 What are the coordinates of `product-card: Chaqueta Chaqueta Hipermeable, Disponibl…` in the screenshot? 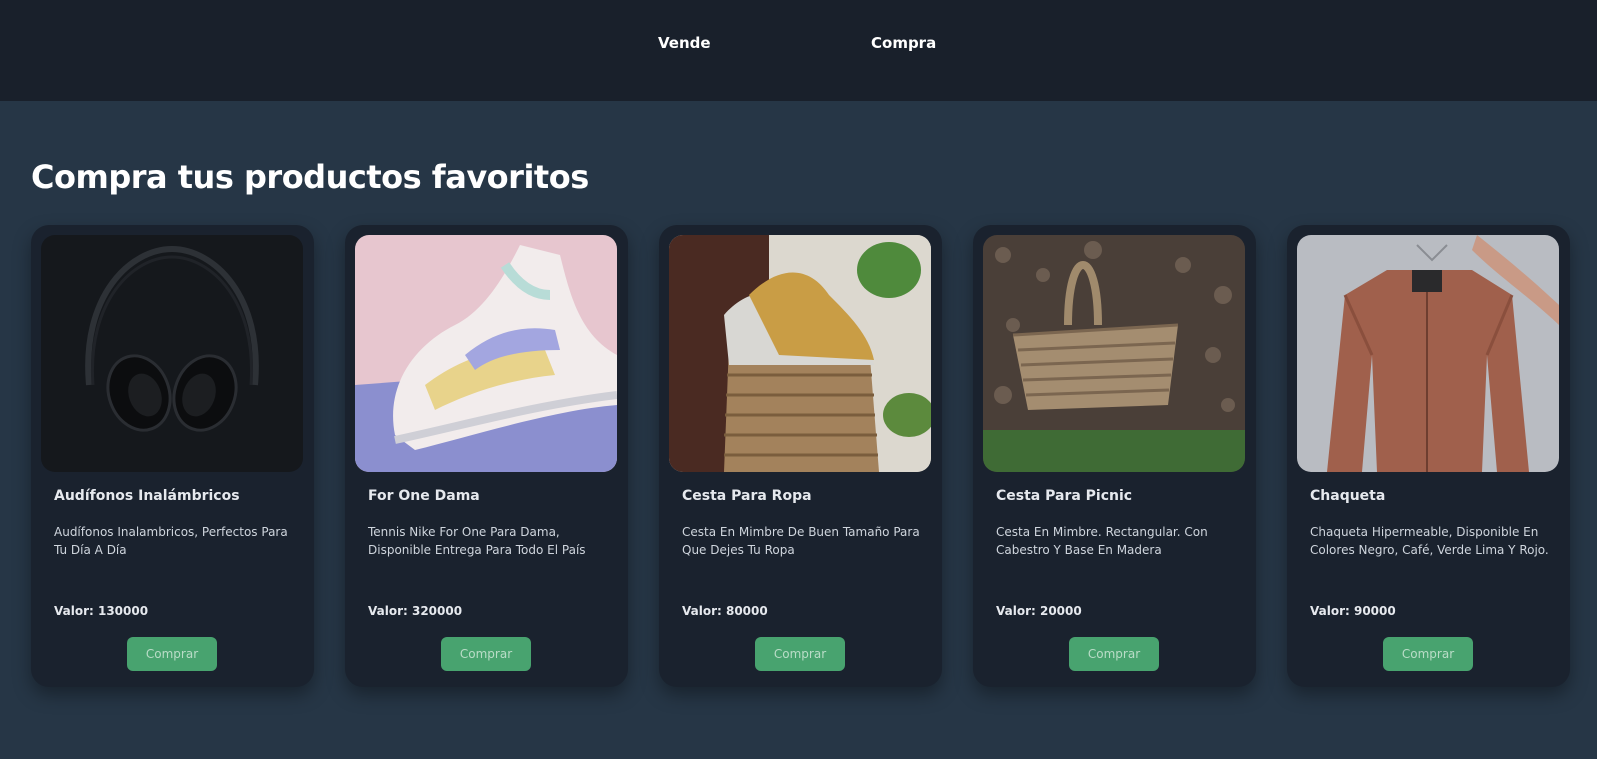 It's located at (1428, 456).